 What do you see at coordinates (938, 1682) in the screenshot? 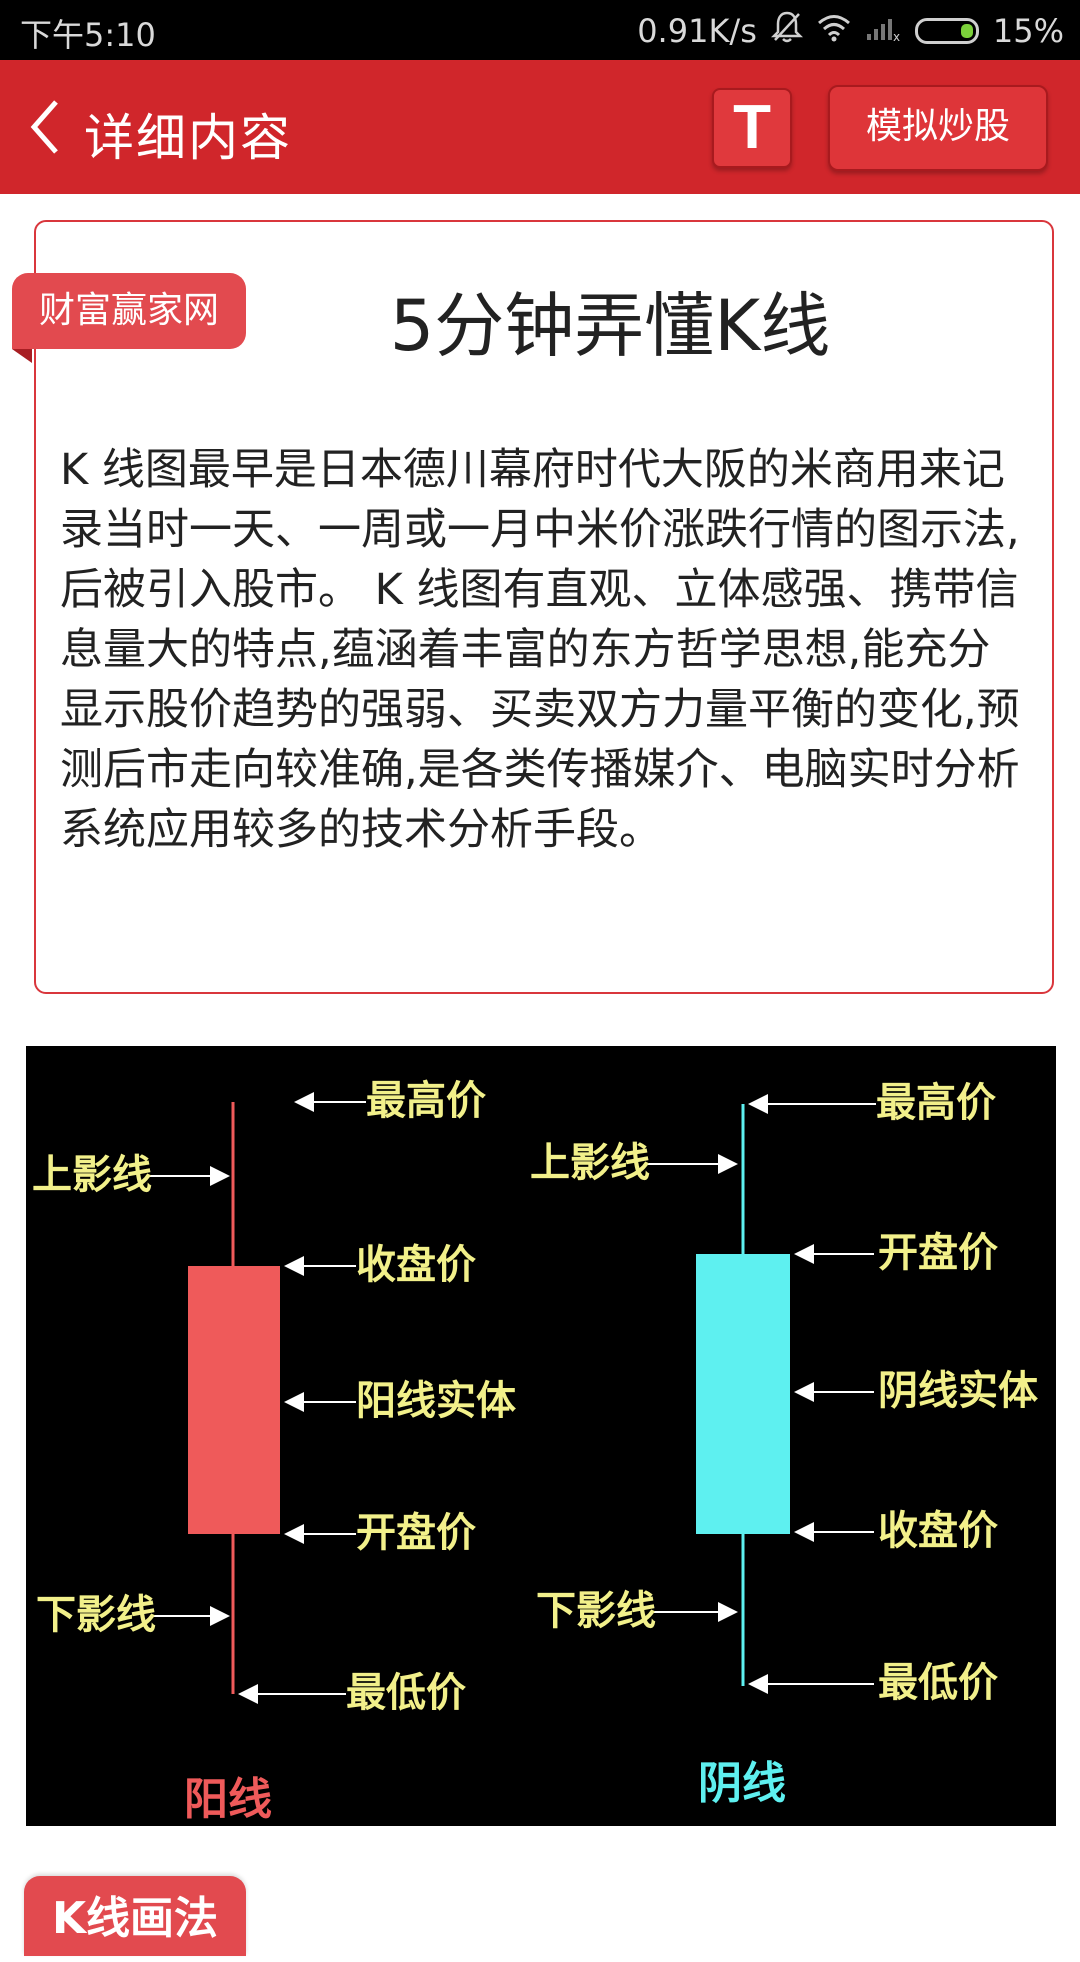
I see `yin-low-label: 最低价` at bounding box center [938, 1682].